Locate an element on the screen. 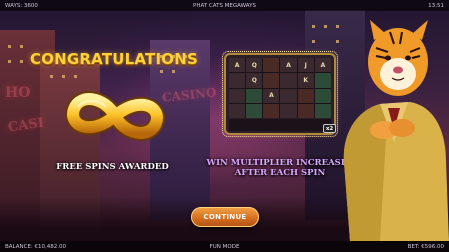 This screenshot has height=252, width=449. congratulations-heading: CONGRATULATIONS is located at coordinates (114, 59).